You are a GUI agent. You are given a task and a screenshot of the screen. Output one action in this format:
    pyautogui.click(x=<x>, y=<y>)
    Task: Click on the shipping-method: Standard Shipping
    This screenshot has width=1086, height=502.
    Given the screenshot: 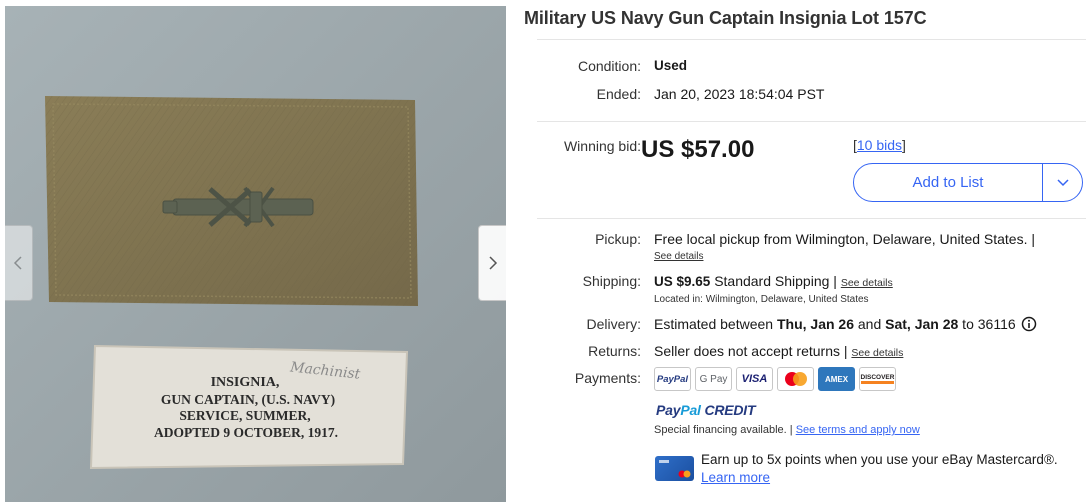 What is the action you would take?
    pyautogui.click(x=772, y=281)
    